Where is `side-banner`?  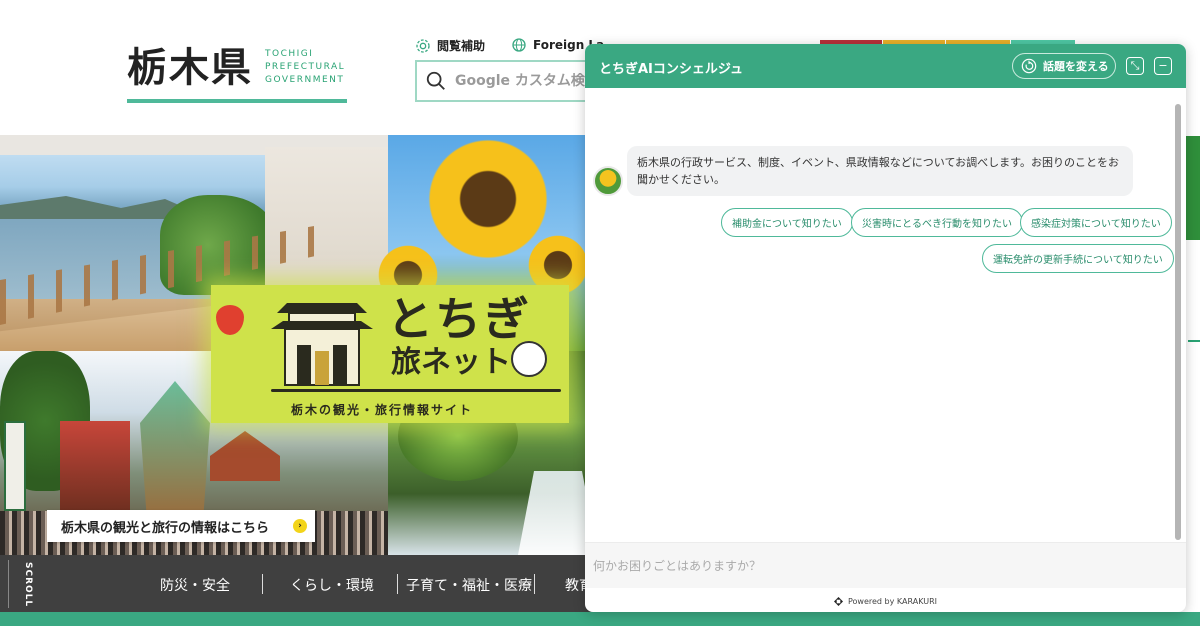
side-banner is located at coordinates (1192, 188).